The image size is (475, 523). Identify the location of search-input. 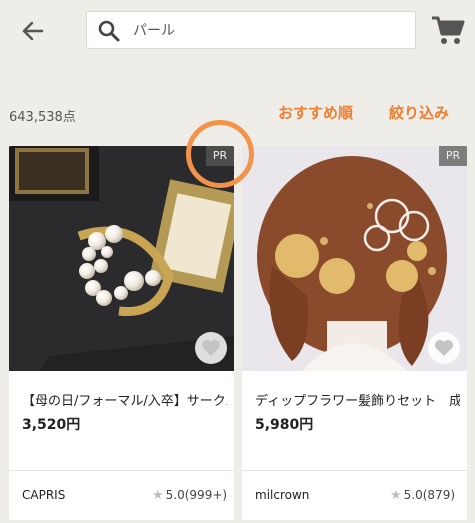
(268, 30).